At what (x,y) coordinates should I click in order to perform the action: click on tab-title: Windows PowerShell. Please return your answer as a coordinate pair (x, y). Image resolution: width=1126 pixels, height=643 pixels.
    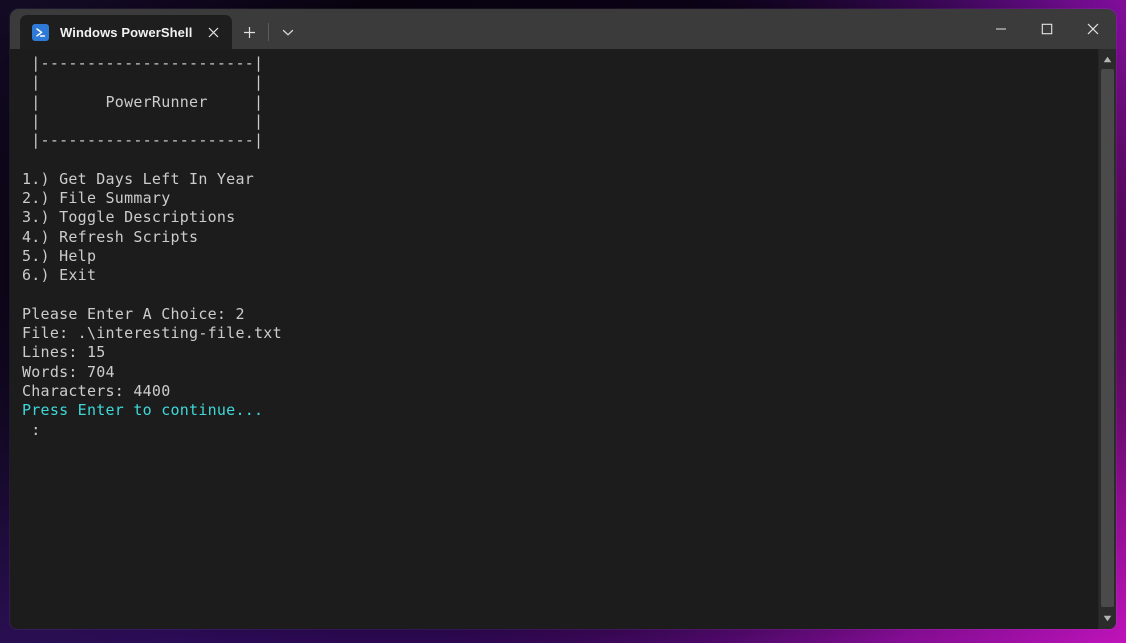
    Looking at the image, I should click on (126, 32).